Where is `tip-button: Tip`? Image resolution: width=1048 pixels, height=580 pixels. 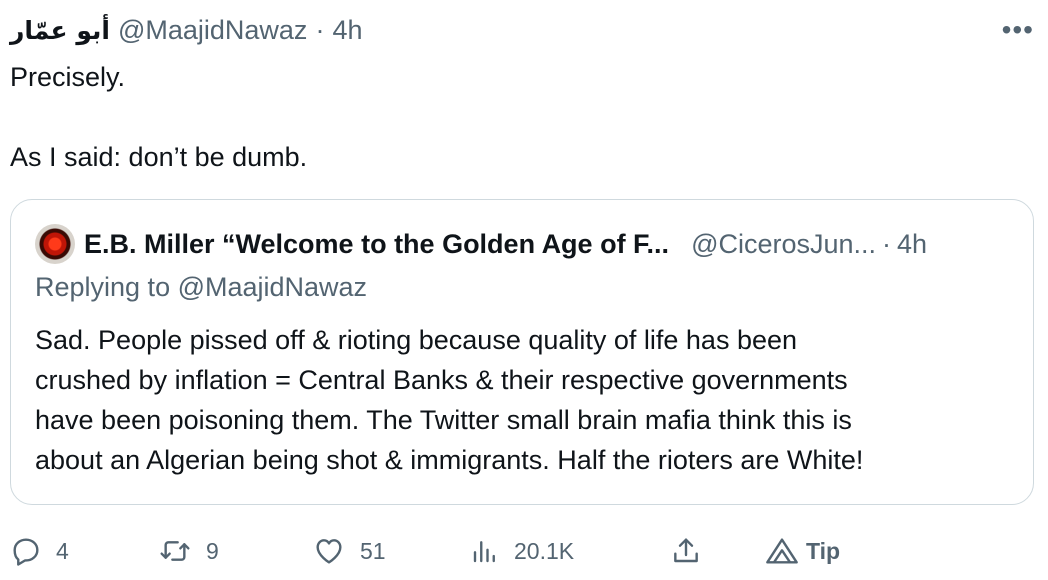
tip-button: Tip is located at coordinates (802, 551).